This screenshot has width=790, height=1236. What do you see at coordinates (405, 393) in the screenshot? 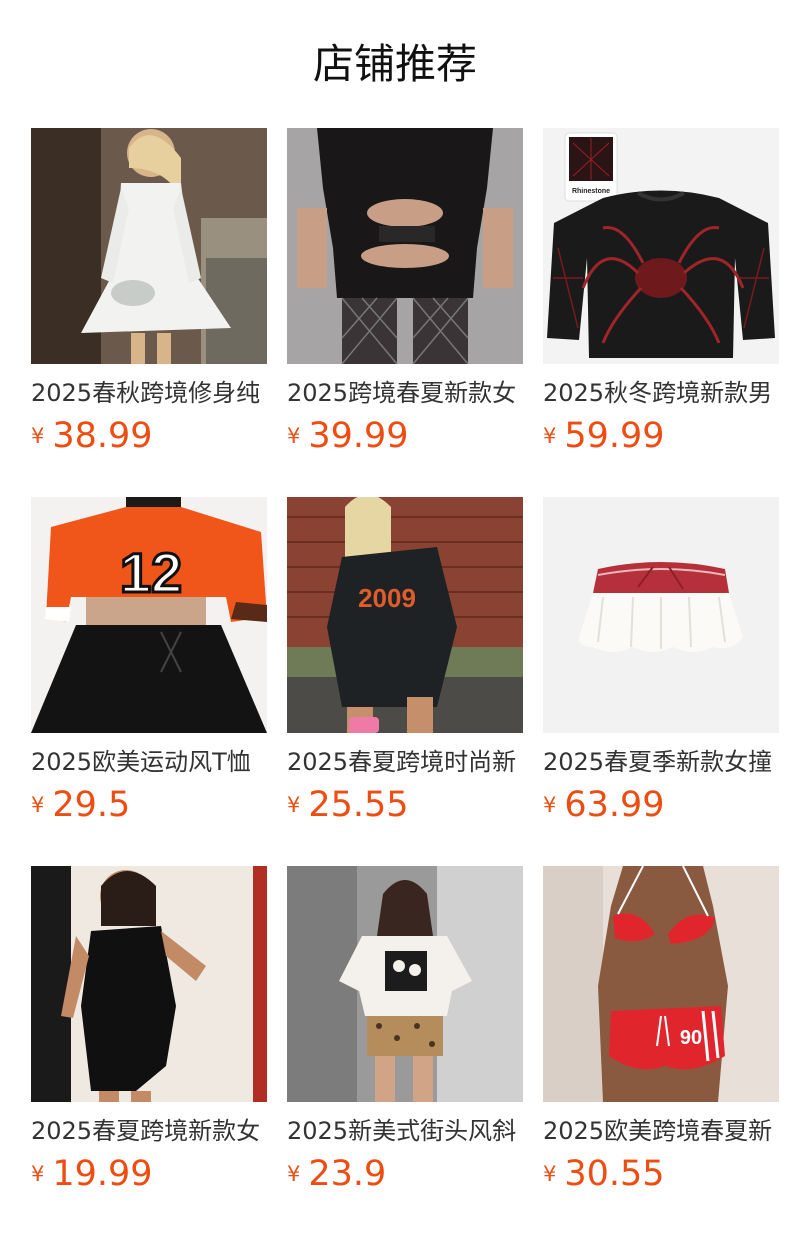
I see `product-name: 2025跨境春夏新款女` at bounding box center [405, 393].